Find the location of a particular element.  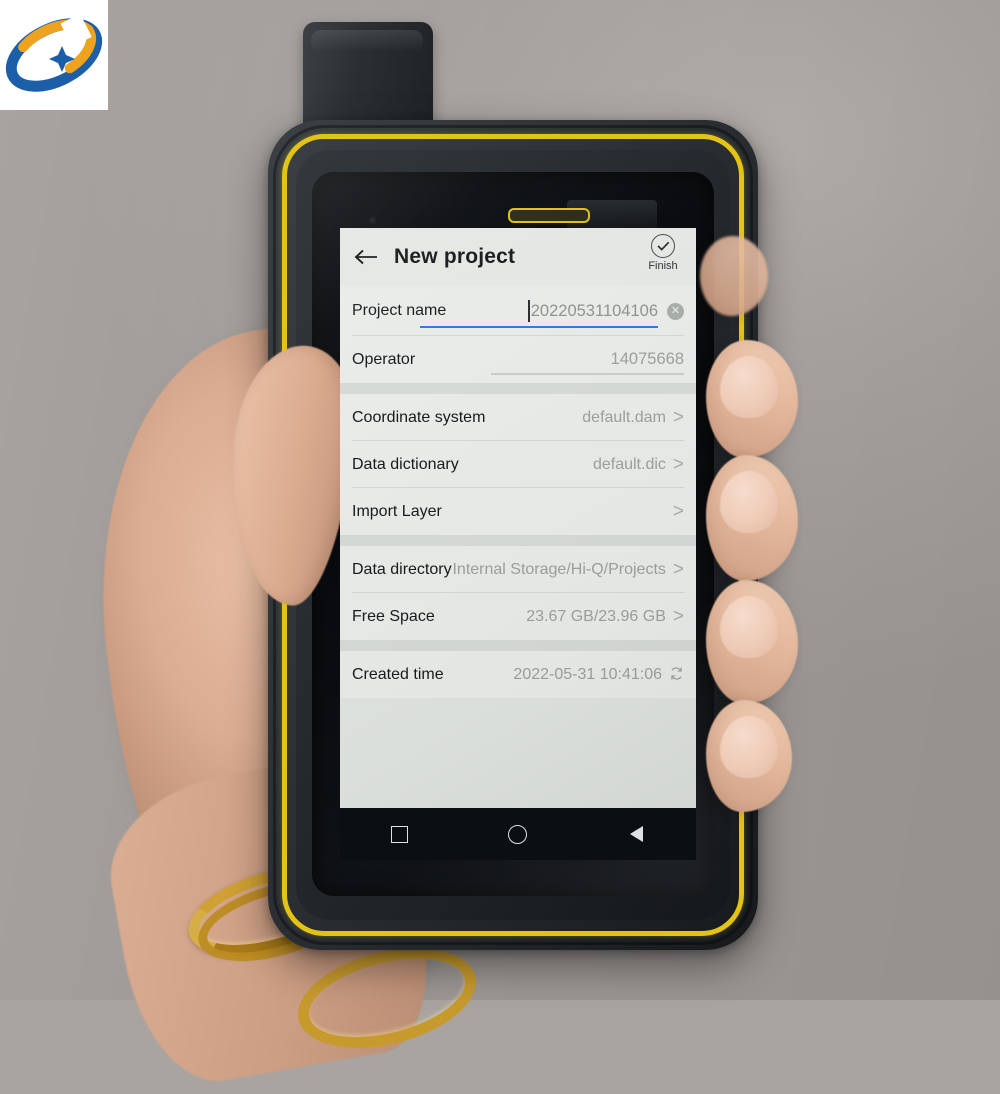

row-value: default.dic is located at coordinates (629, 464).